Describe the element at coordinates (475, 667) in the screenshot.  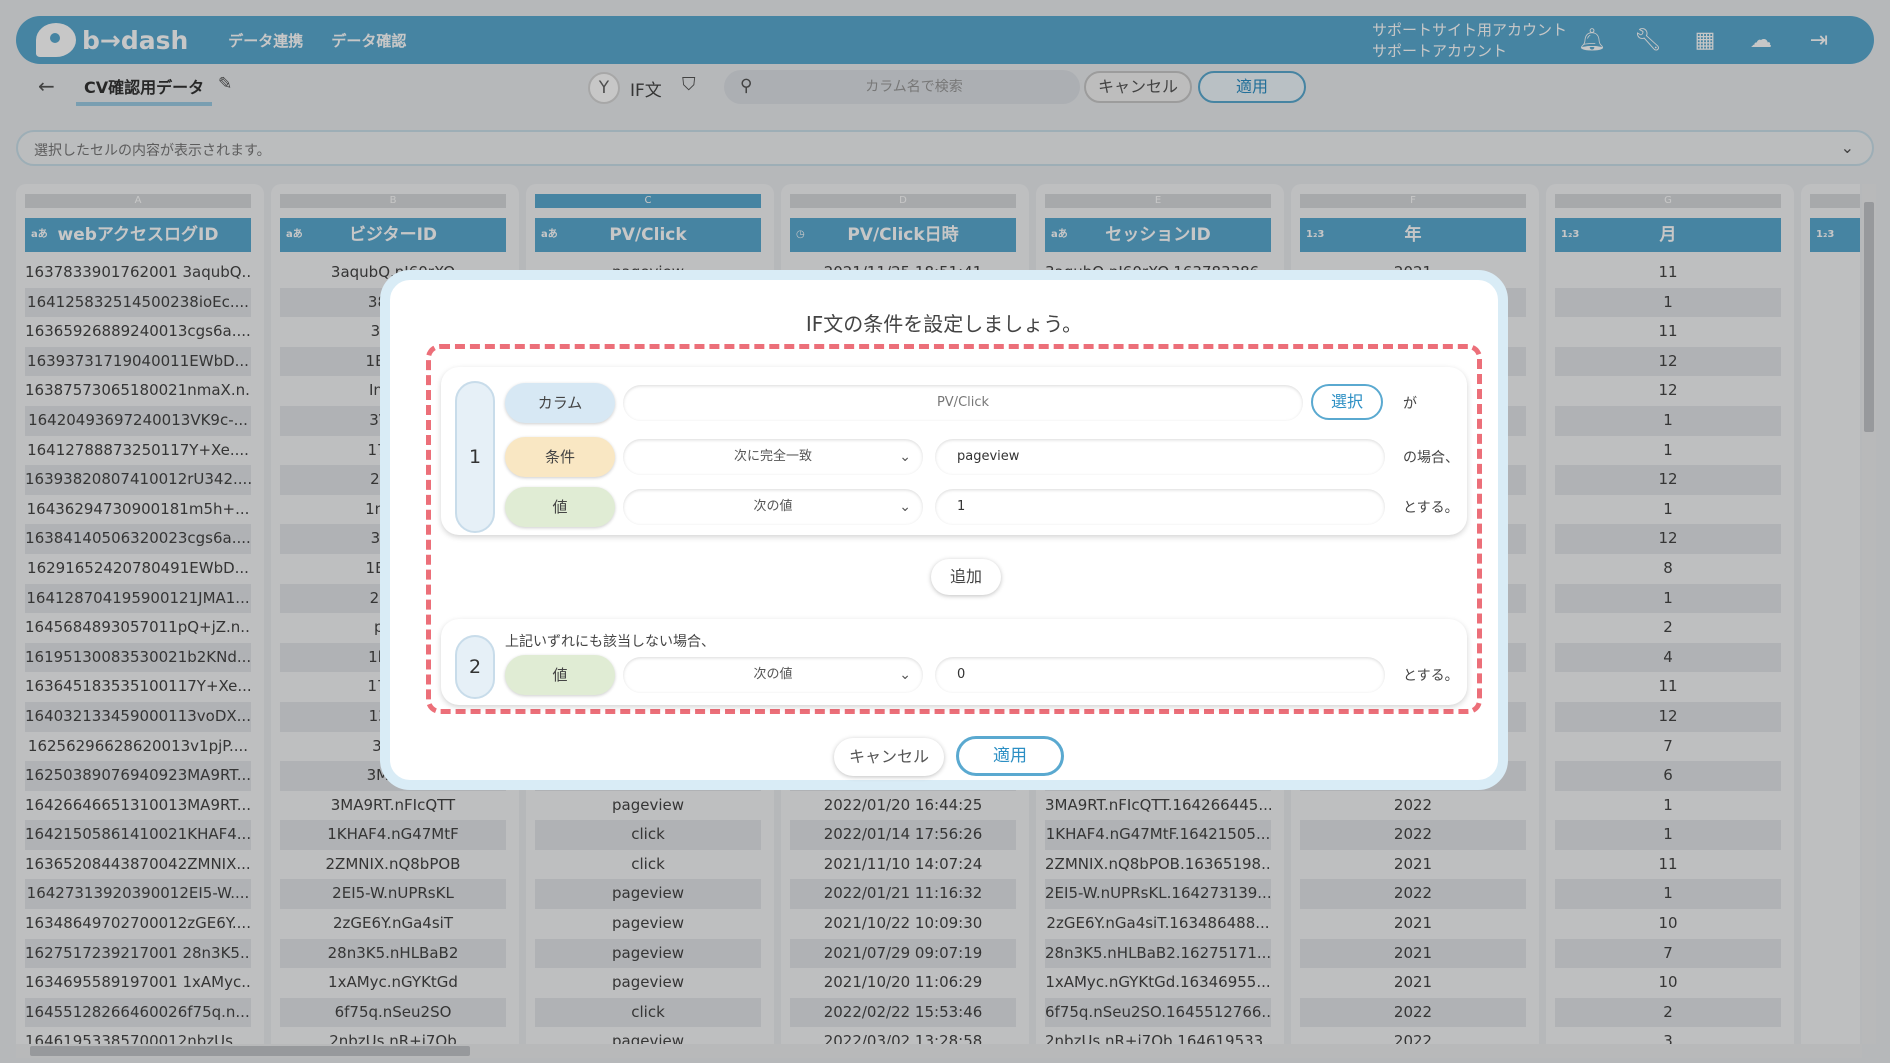
I see `rule-number: 2` at that location.